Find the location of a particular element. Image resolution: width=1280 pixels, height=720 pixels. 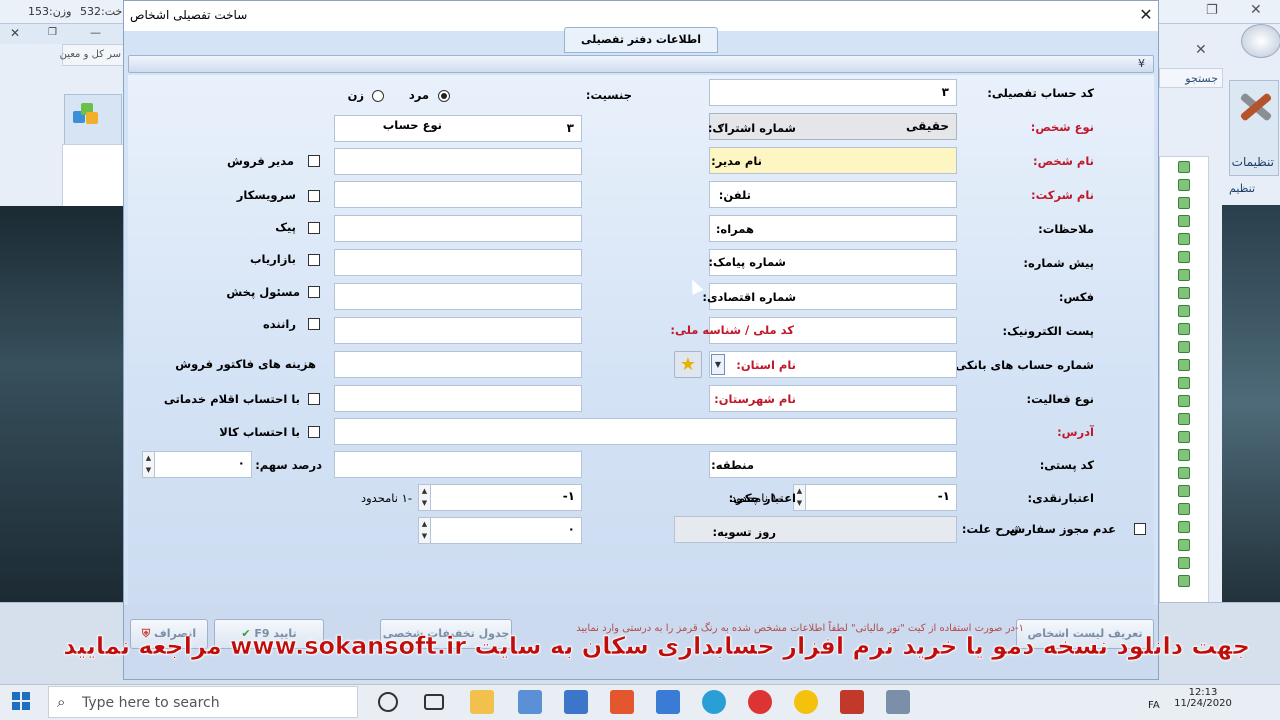

cheque-credit-spinner: ▲ ▼ -۱ is located at coordinates (500, 497).